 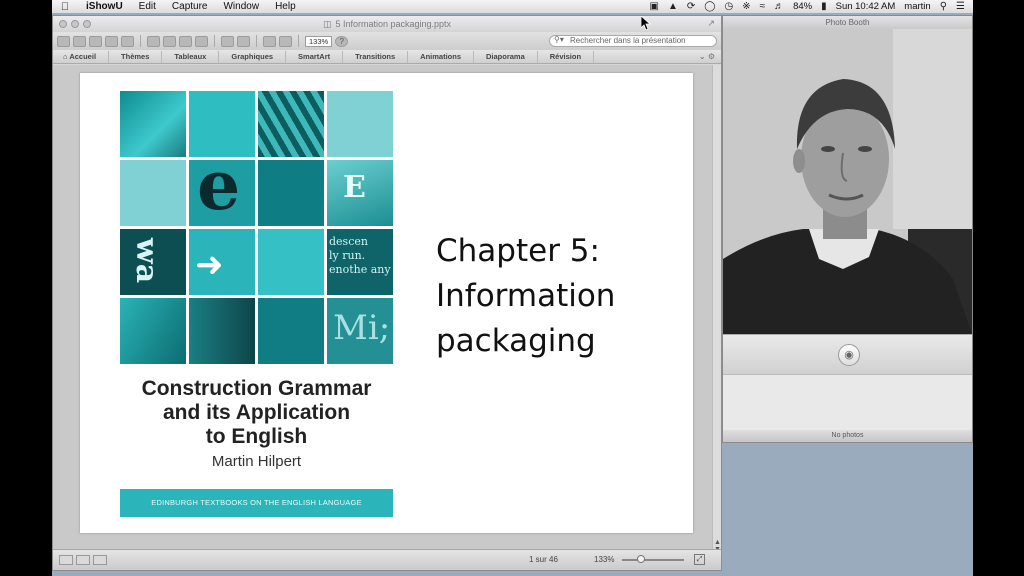 What do you see at coordinates (111, 41) in the screenshot?
I see `save-icon` at bounding box center [111, 41].